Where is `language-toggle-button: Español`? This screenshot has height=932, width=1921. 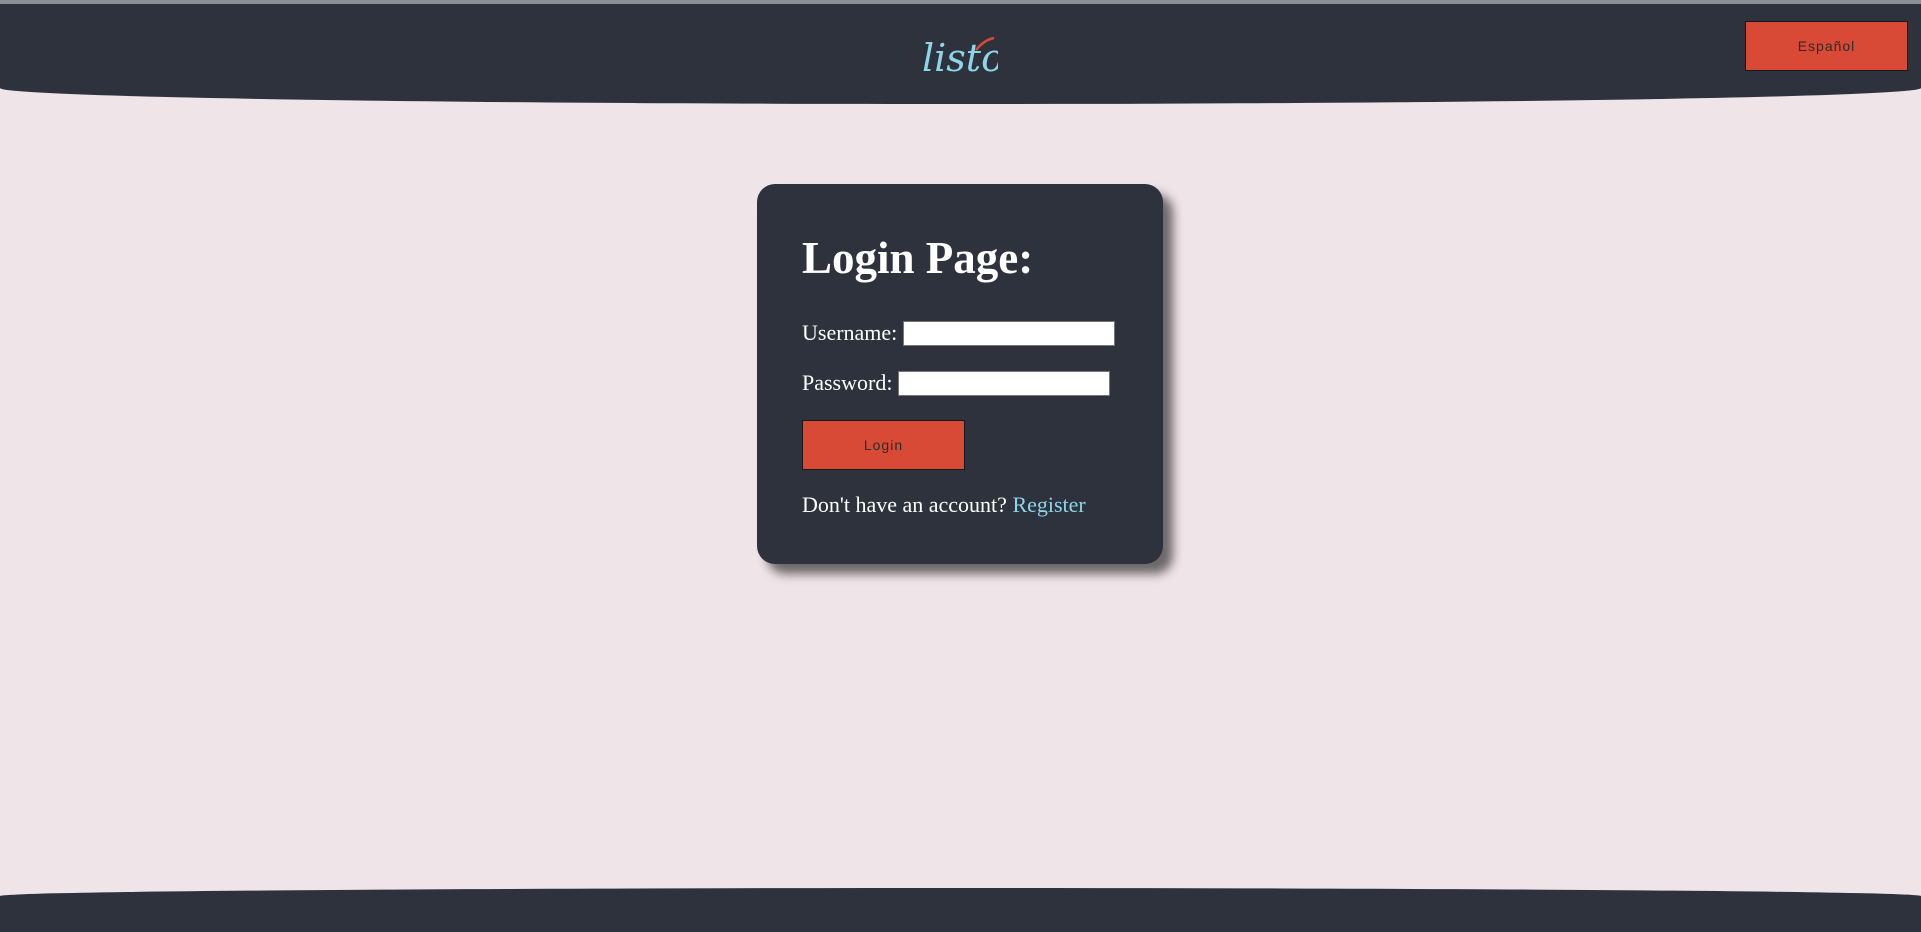
language-toggle-button: Español is located at coordinates (1826, 46).